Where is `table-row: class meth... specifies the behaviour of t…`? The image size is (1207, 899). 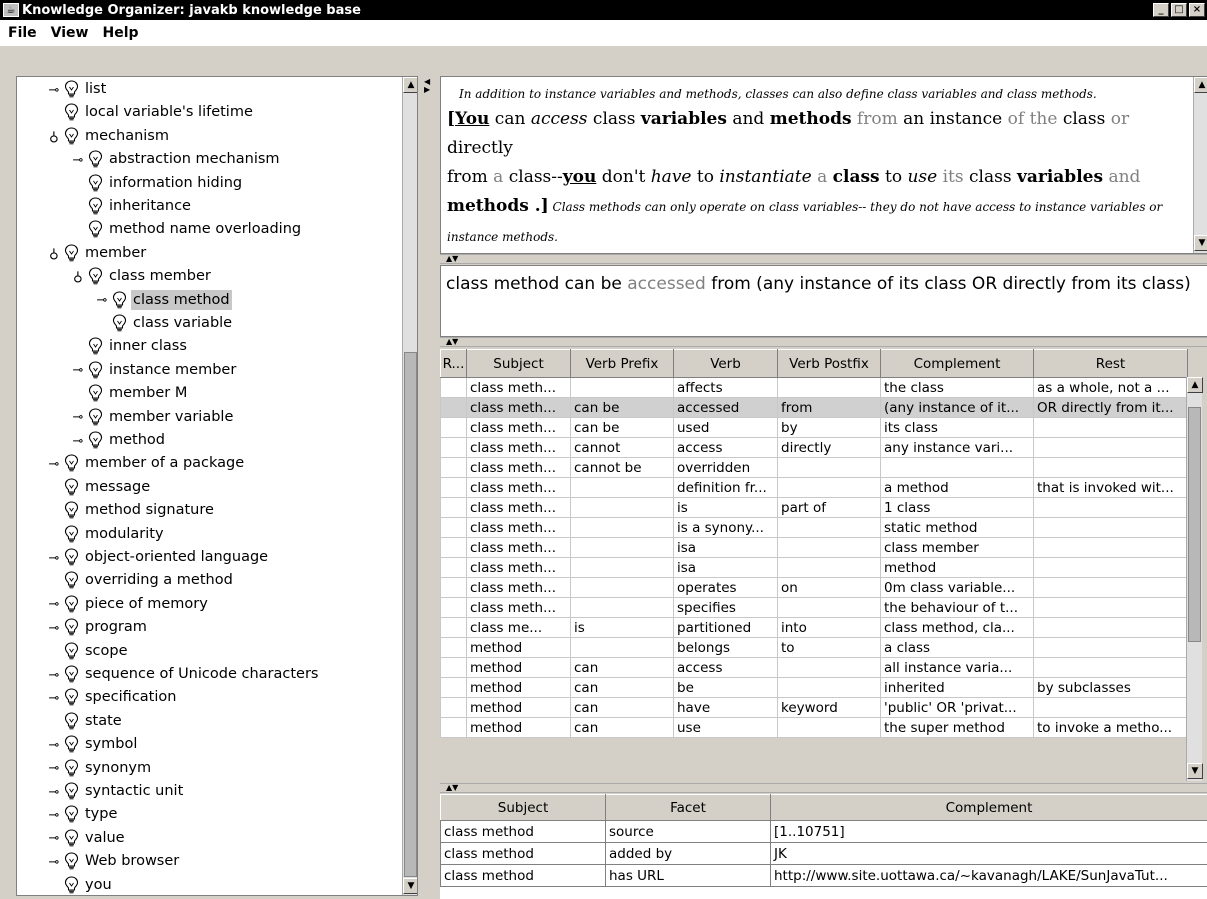 table-row: class meth... specifies the behaviour of t… is located at coordinates (814, 607).